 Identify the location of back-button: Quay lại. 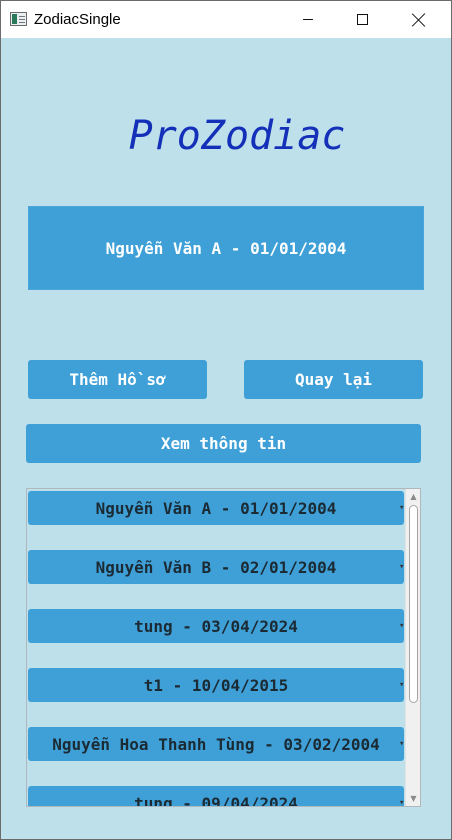
(333, 379).